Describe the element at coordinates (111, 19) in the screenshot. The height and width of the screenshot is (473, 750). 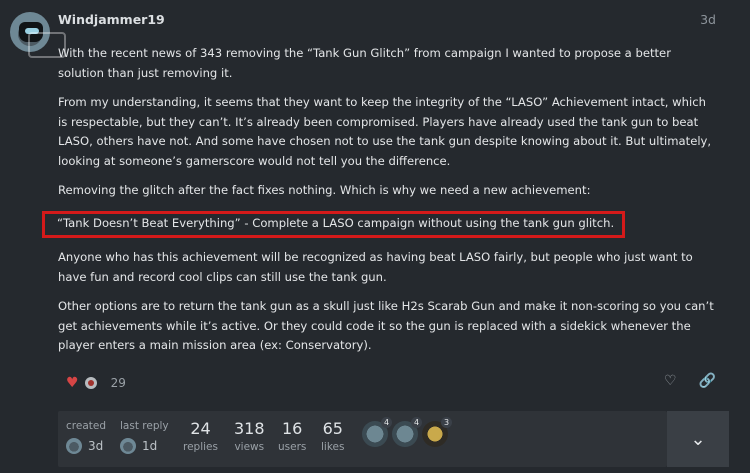
I see `username: Windjammer19` at that location.